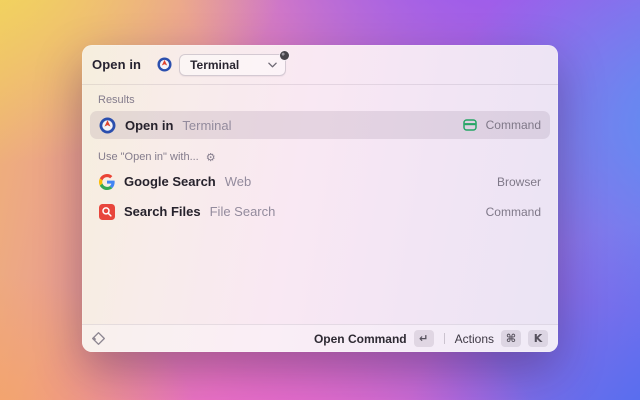  Describe the element at coordinates (107, 211) in the screenshot. I see `file-search-icon` at that location.